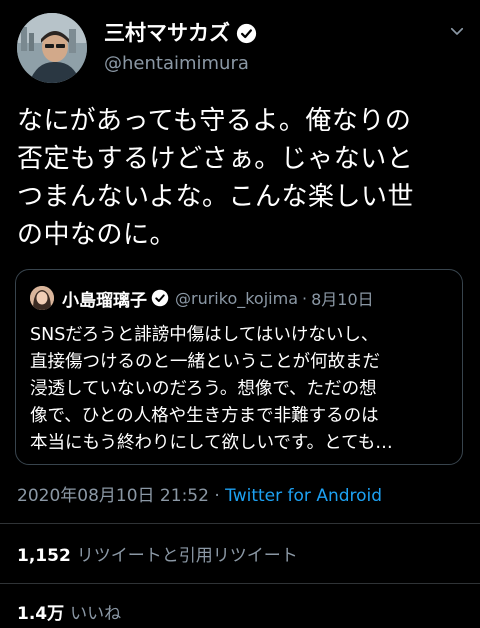  I want to click on author-avatar, so click(52, 48).